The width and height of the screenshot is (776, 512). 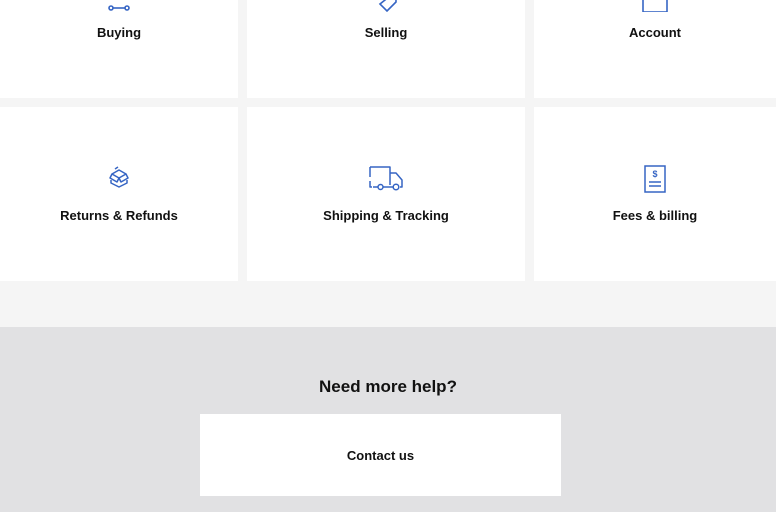 What do you see at coordinates (119, 9) in the screenshot?
I see `connector-icon` at bounding box center [119, 9].